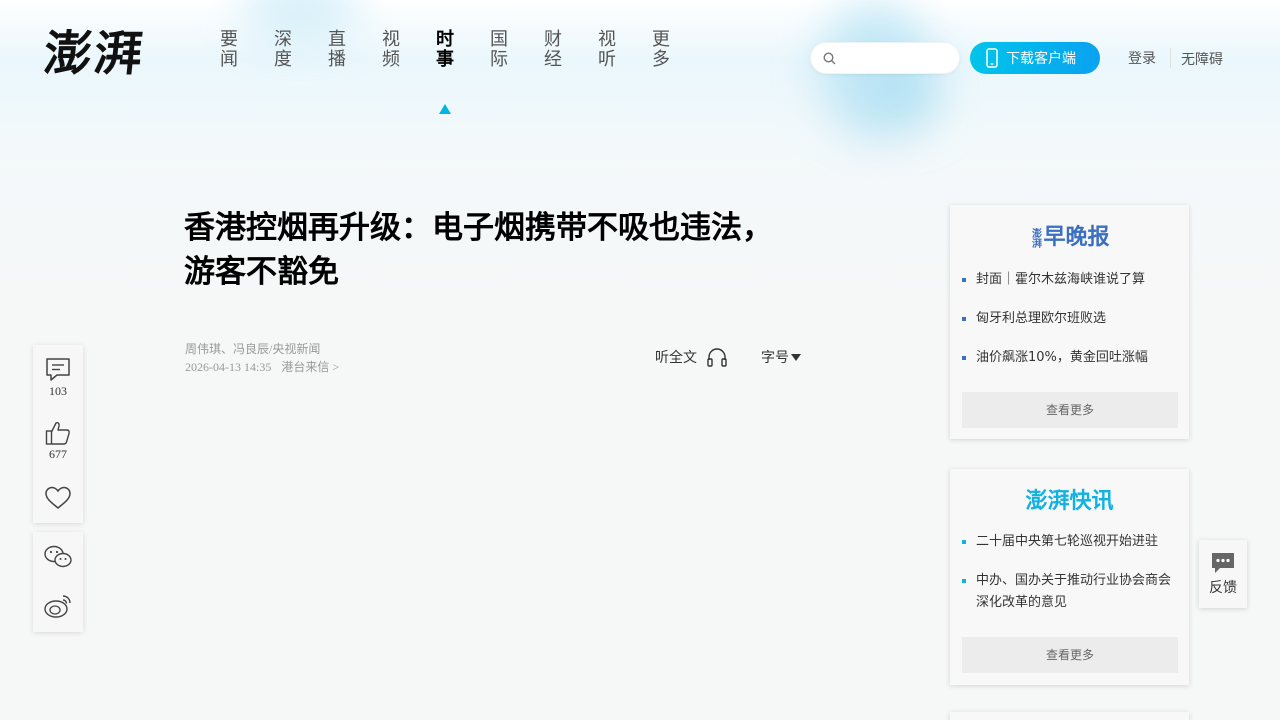  I want to click on font-size-label: 字号, so click(775, 358).